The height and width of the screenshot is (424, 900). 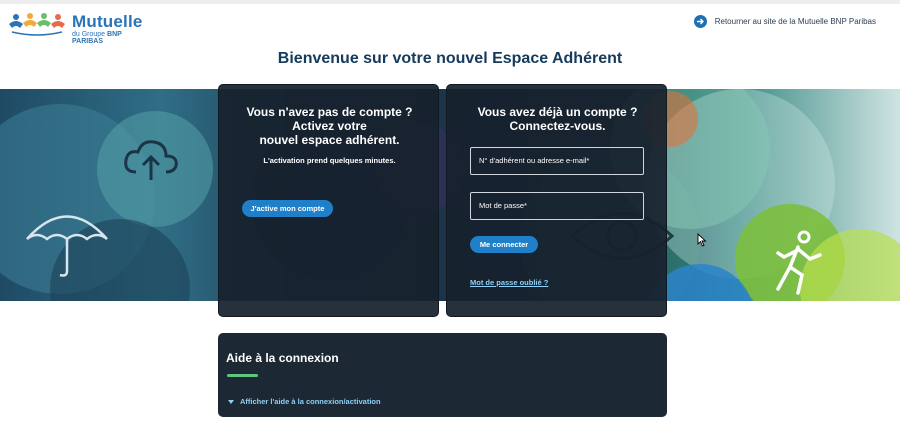 I want to click on login-button: Me connecter, so click(x=504, y=244).